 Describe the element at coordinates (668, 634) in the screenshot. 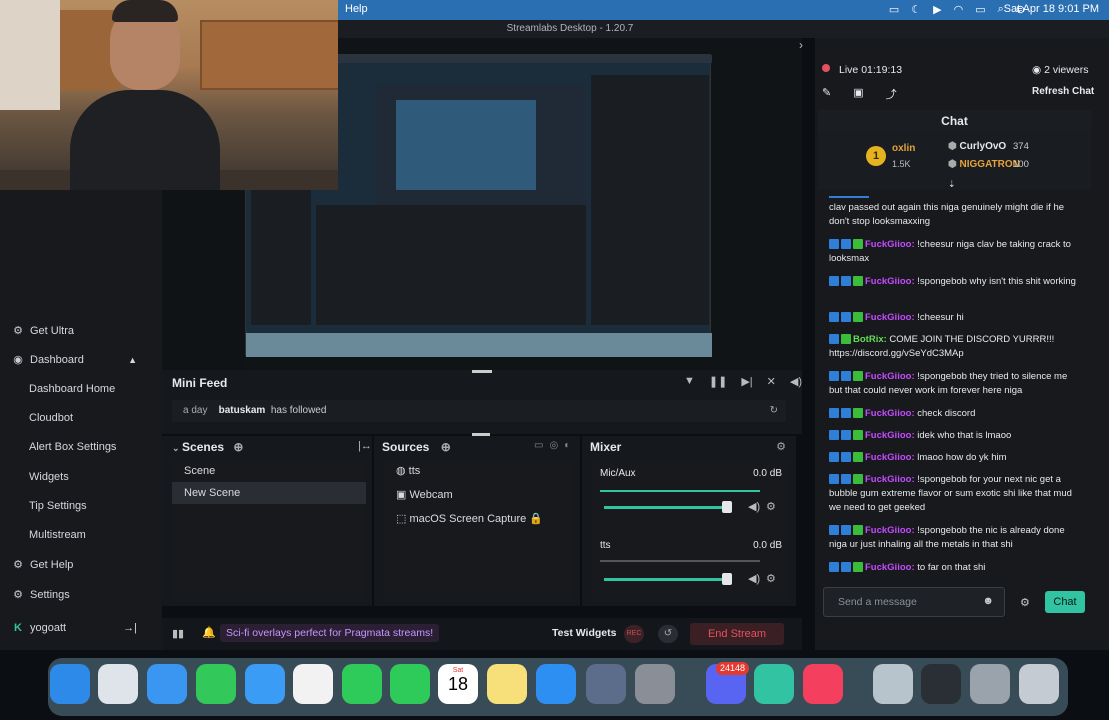

I see `replay-buffer-icon: ↺` at that location.